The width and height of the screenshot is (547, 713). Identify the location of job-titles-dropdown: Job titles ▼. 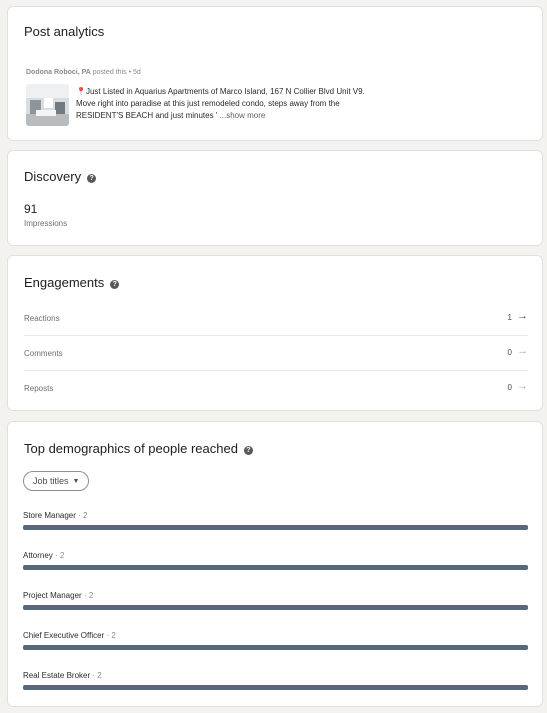
(56, 481).